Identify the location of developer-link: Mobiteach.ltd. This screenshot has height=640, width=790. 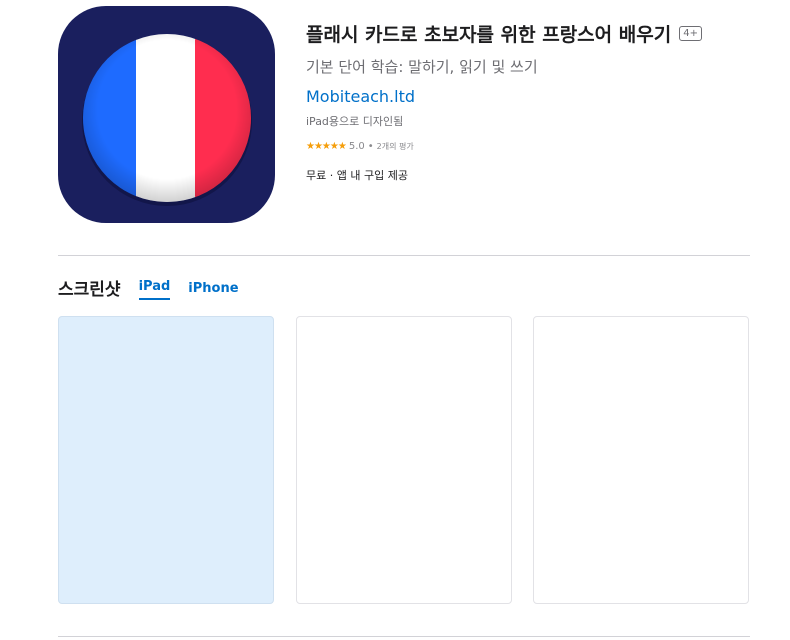
(541, 96).